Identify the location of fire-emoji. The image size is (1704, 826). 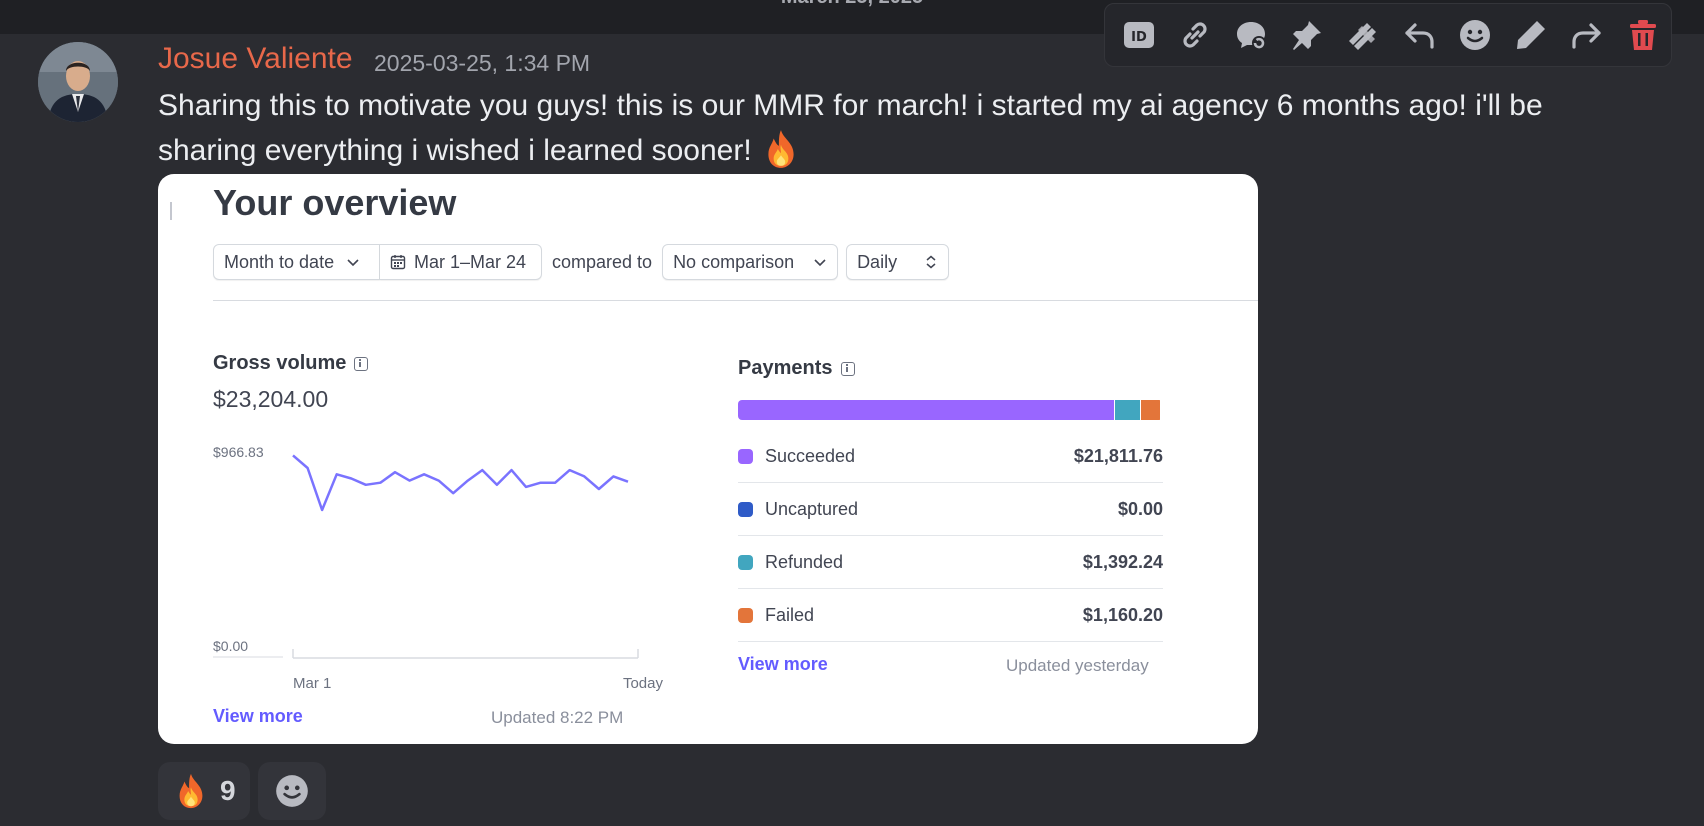
(781, 149).